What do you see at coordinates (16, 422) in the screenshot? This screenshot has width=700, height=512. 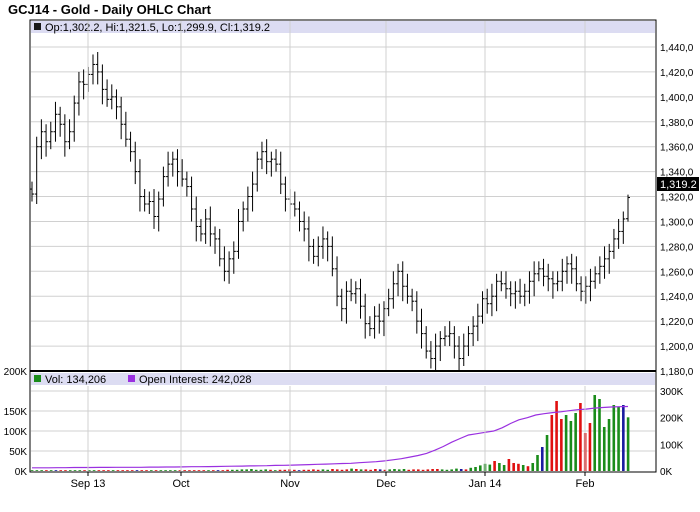 I see `volume-left-axis: 200K 150K 100K 50K 0K` at bounding box center [16, 422].